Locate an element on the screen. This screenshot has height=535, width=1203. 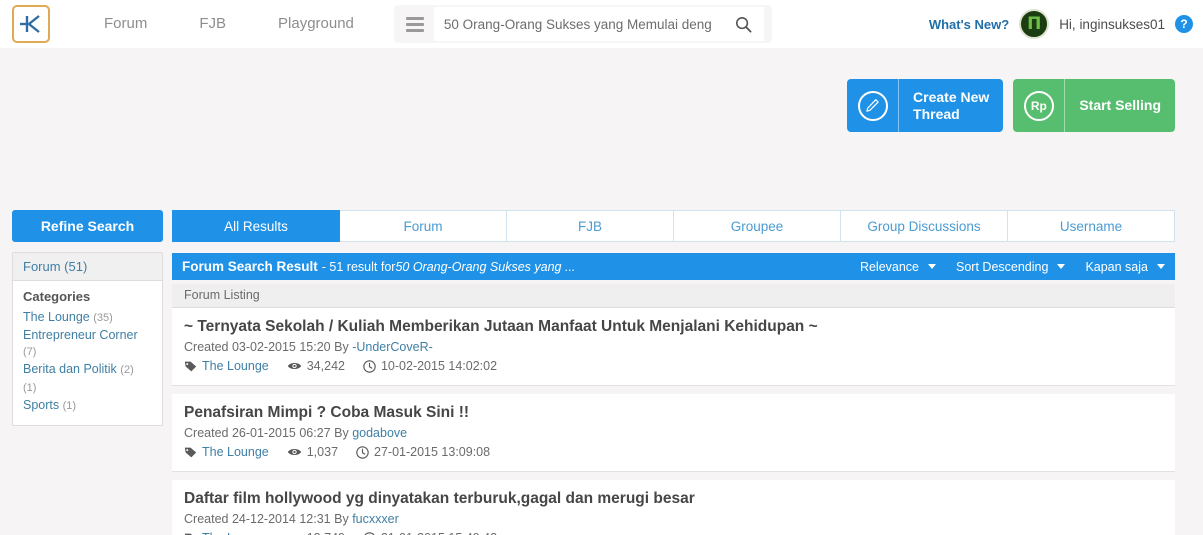
tab-all-results: All Results is located at coordinates (256, 226).